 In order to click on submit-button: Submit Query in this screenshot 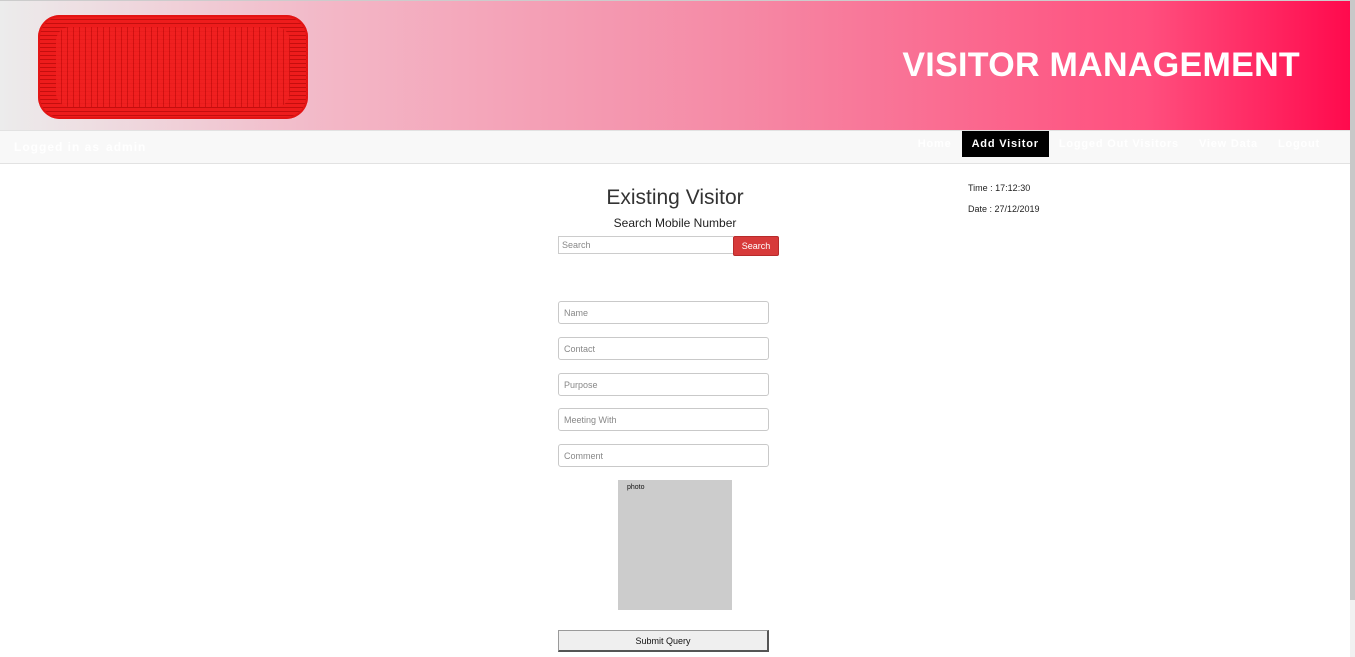, I will do `click(663, 641)`.